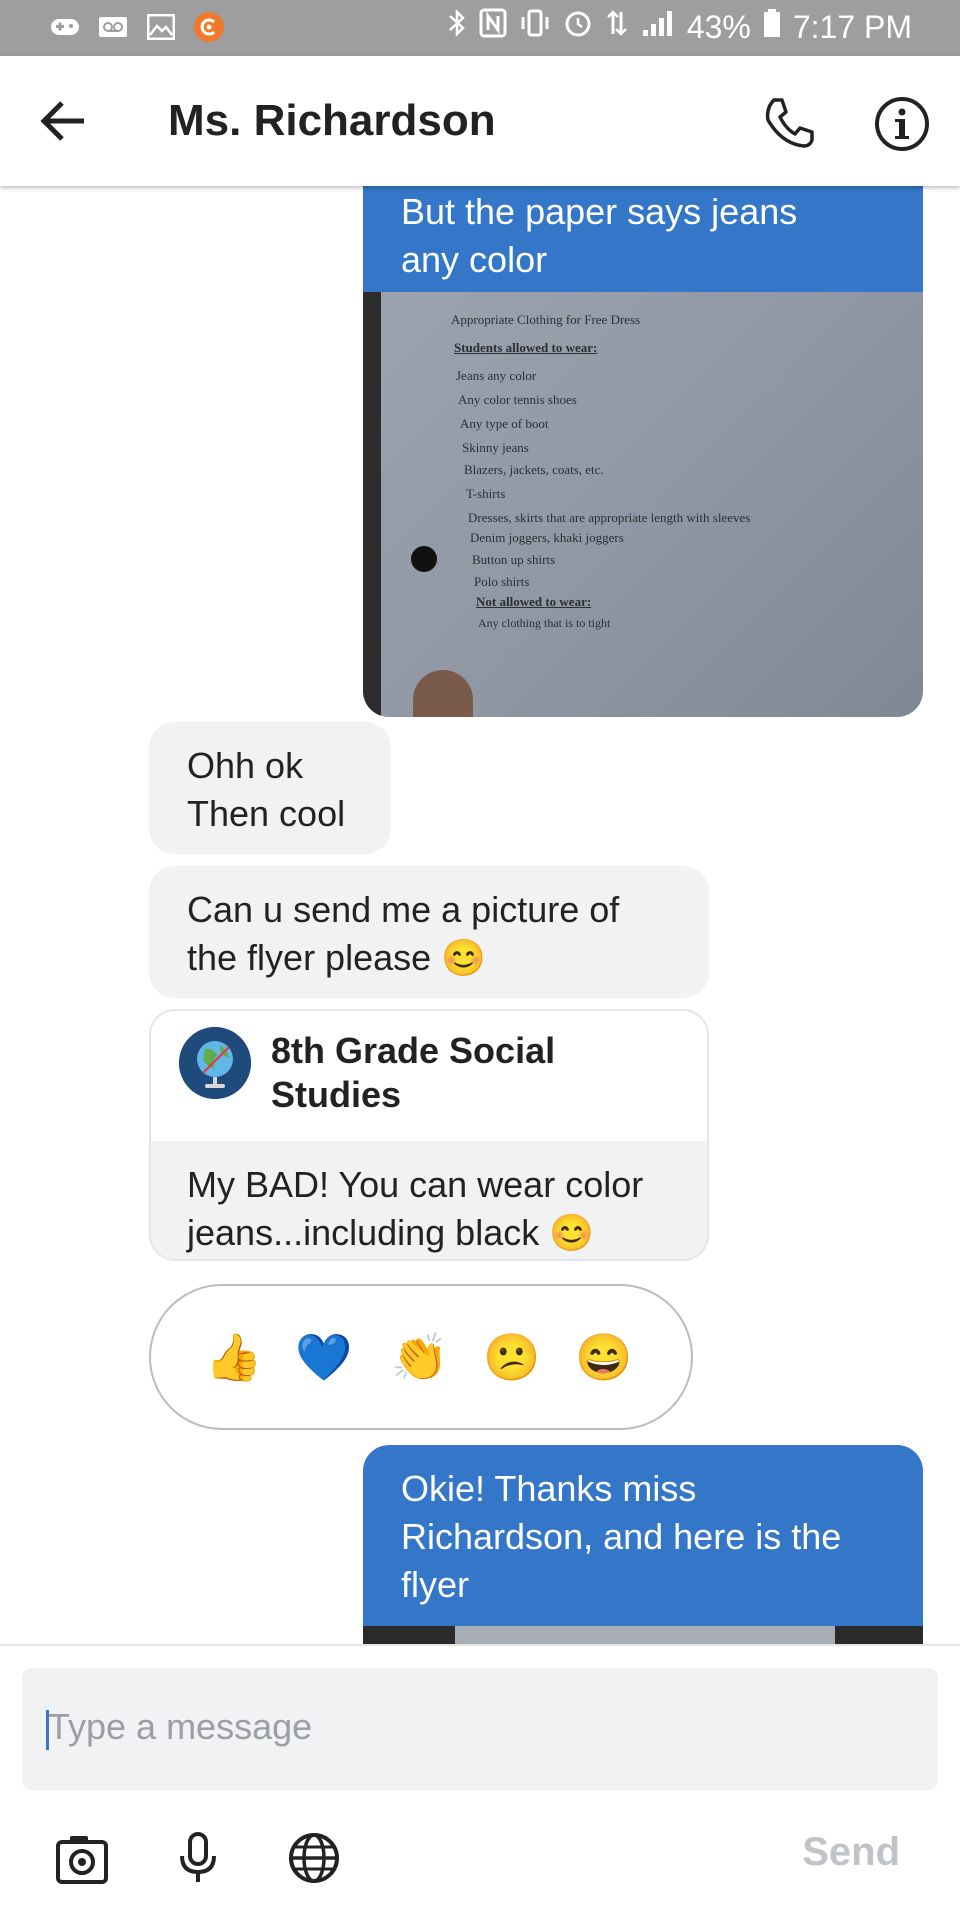 The width and height of the screenshot is (960, 1920). What do you see at coordinates (495, 447) in the screenshot?
I see `paper-text: Skinny jeans` at bounding box center [495, 447].